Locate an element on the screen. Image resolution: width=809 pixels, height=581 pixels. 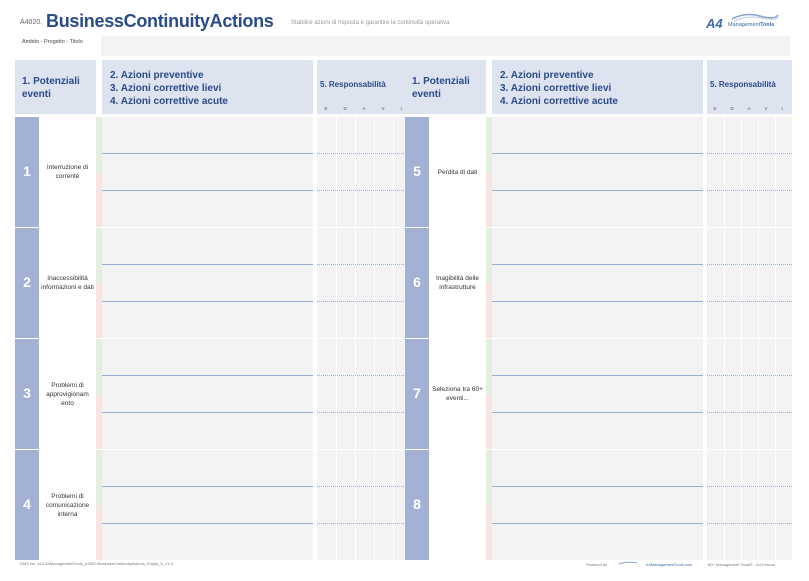
event-label-cell: Problemi di approvigionam ento is located at coordinates (67, 394).